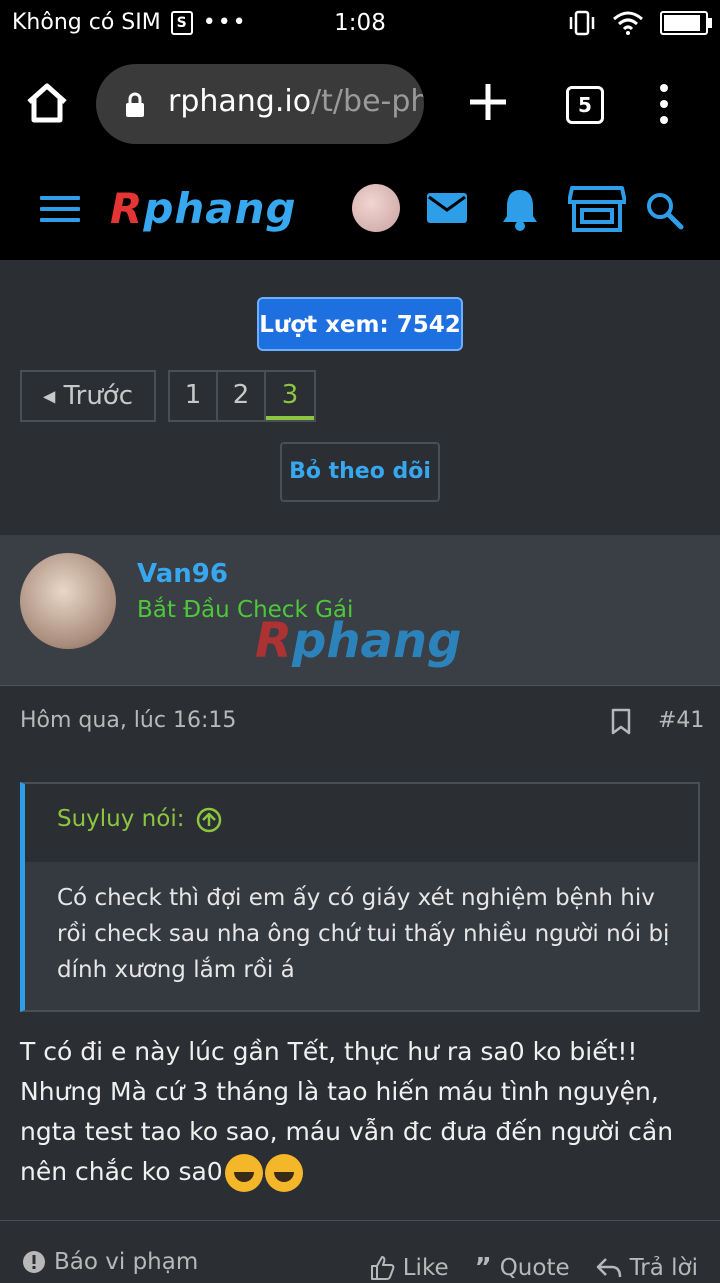  I want to click on post-date: Hôm qua, lúc 16:15, so click(128, 720).